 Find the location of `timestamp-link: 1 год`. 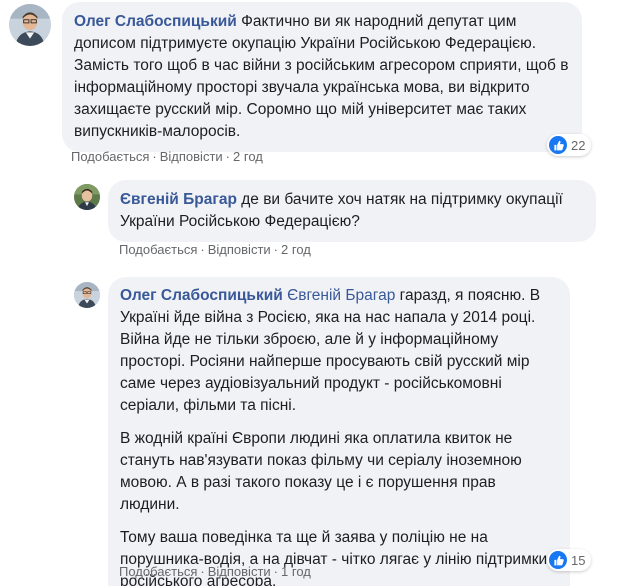

timestamp-link: 1 год is located at coordinates (296, 571).